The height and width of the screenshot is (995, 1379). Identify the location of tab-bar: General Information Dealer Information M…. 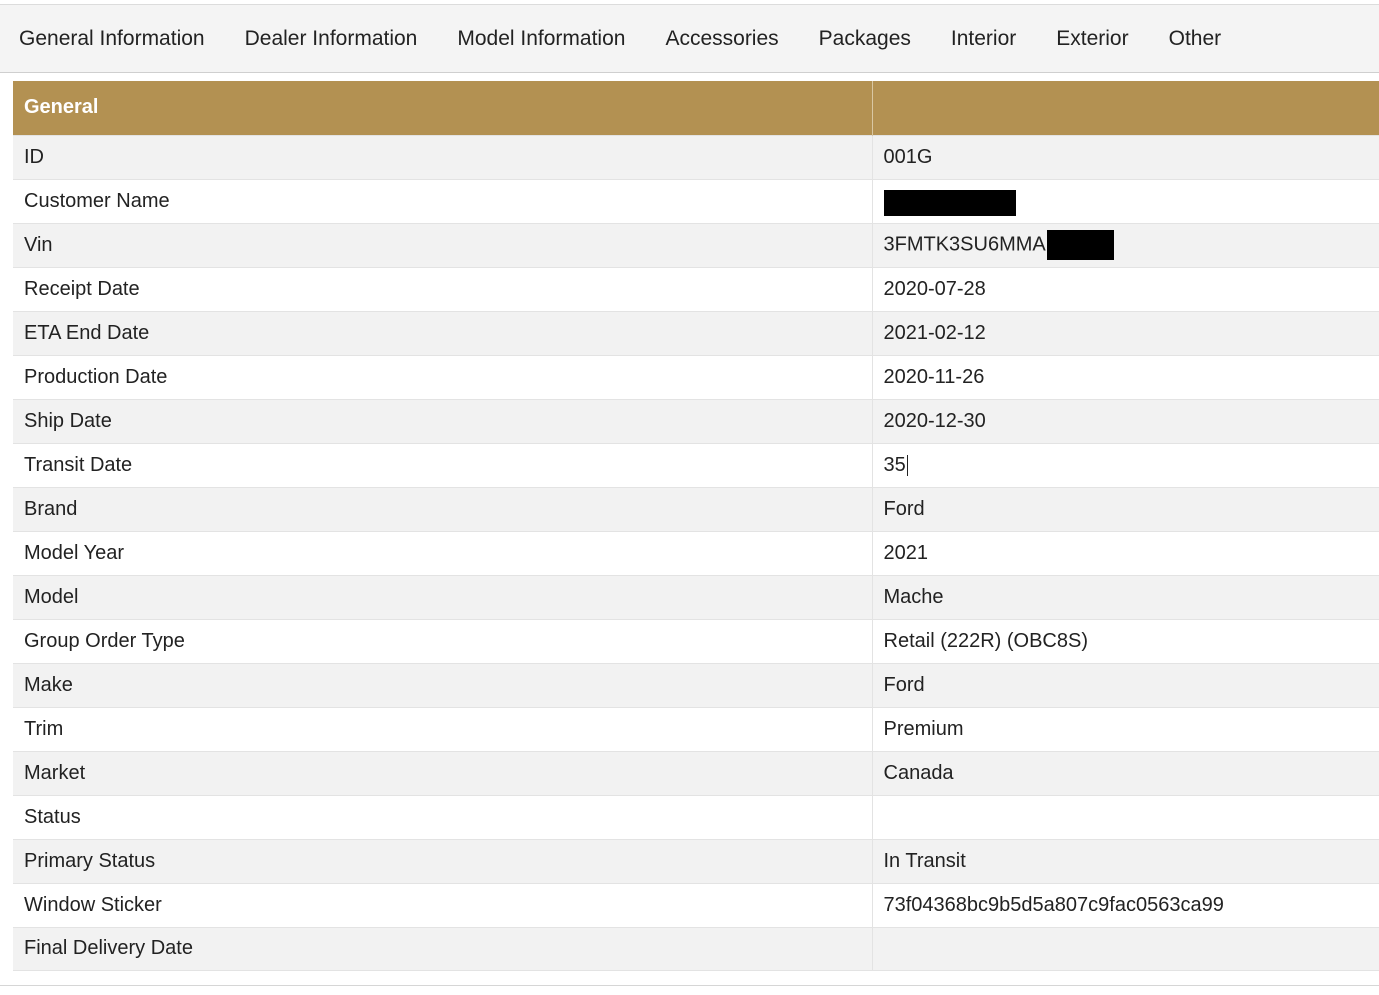
(689, 38).